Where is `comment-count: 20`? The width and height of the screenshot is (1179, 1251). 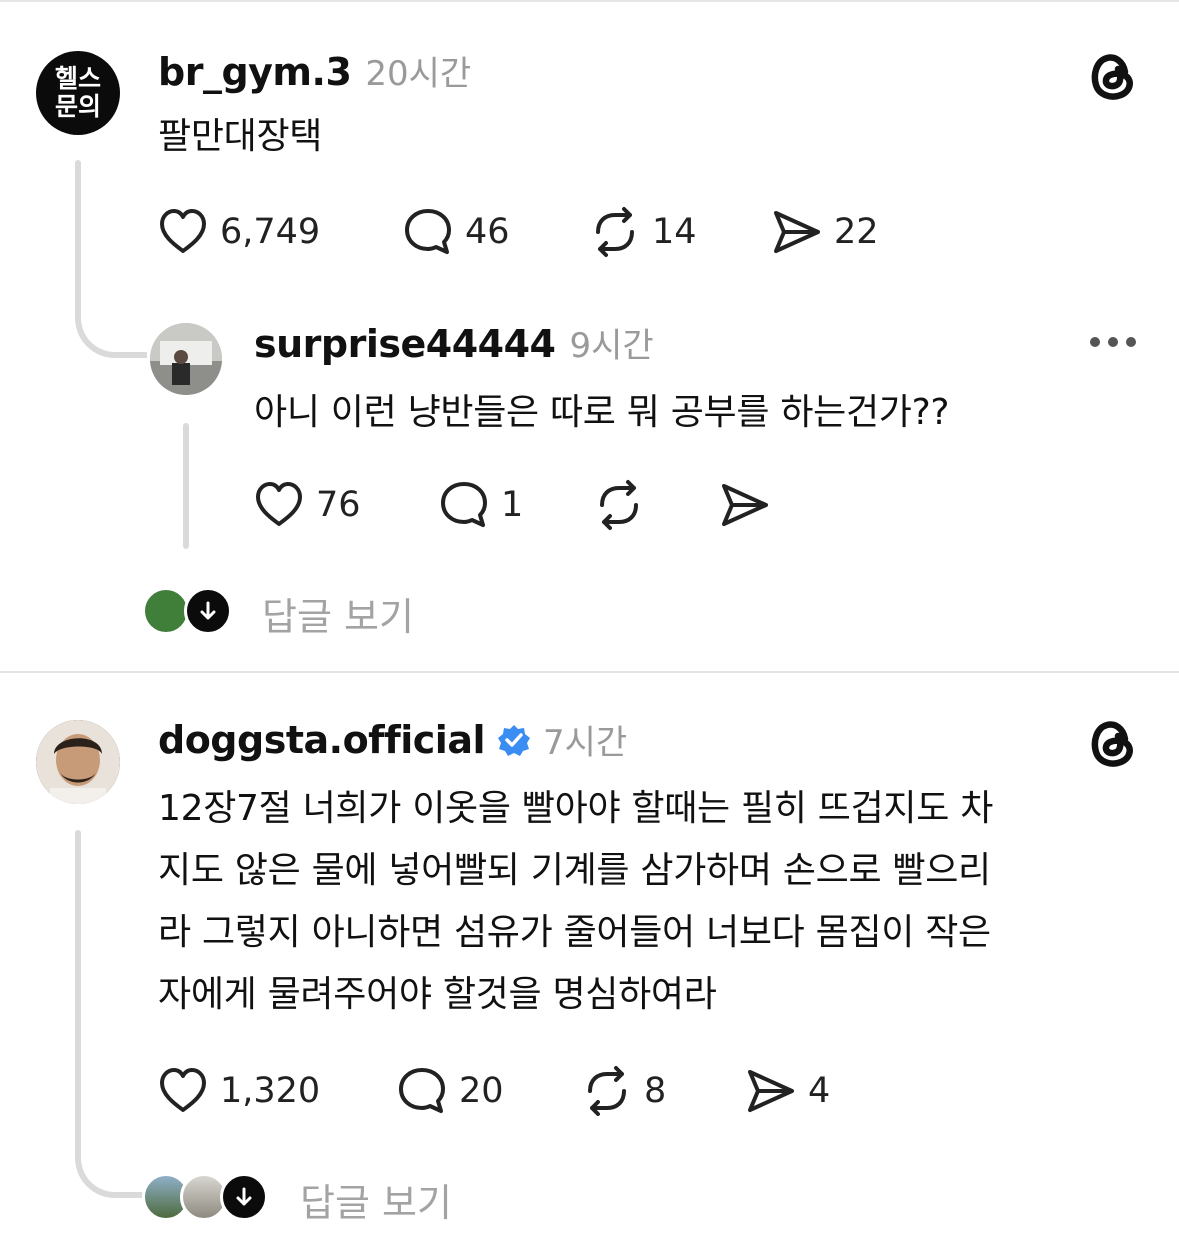 comment-count: 20 is located at coordinates (481, 1091).